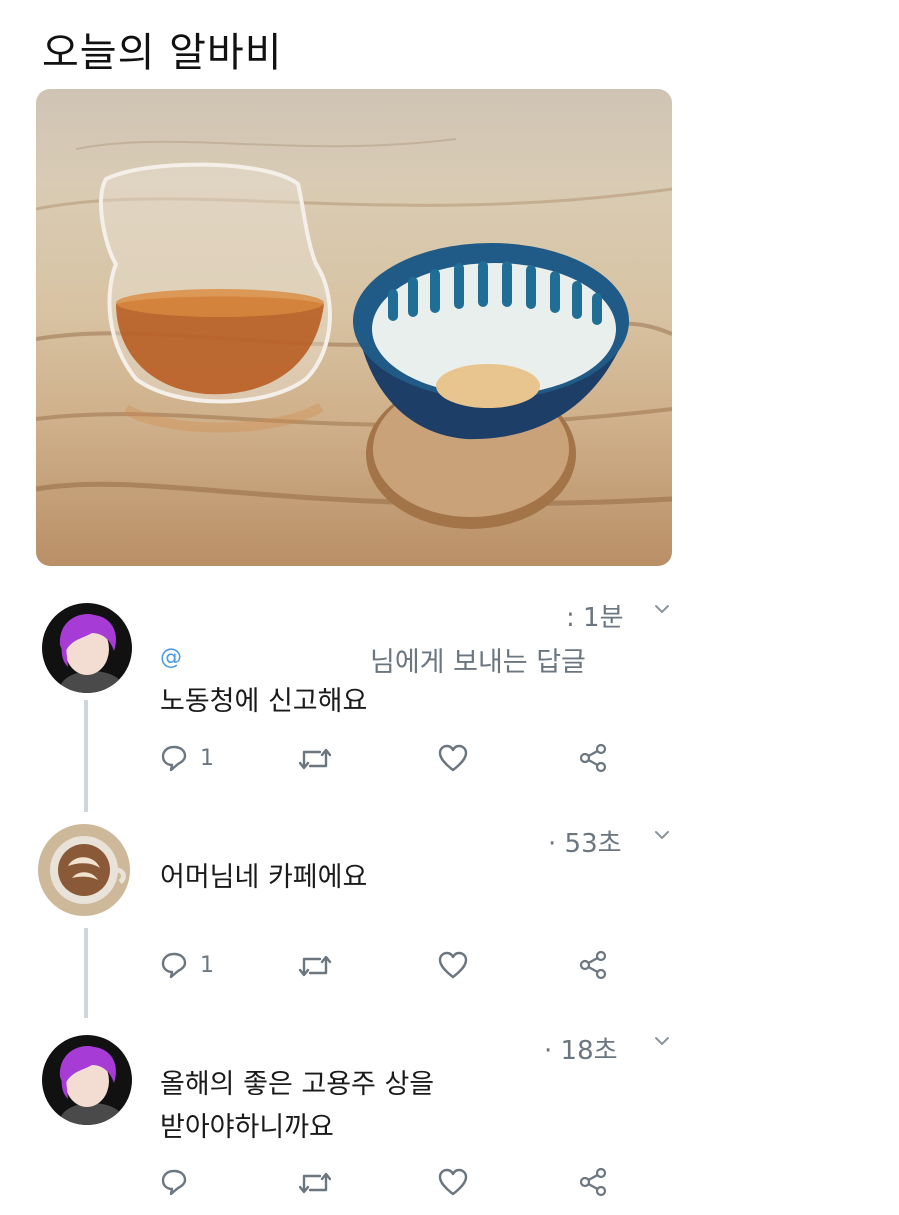  I want to click on time-value: 18초, so click(589, 1051).